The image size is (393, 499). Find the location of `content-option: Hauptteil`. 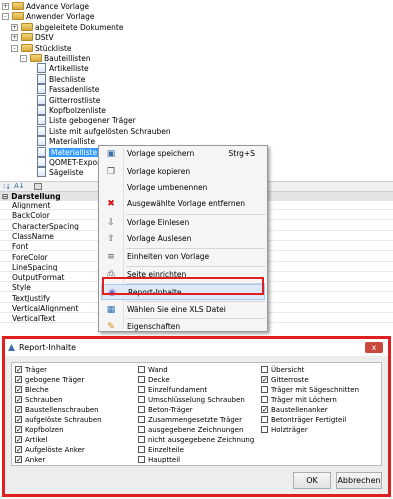

content-option: Hauptteil is located at coordinates (159, 460).